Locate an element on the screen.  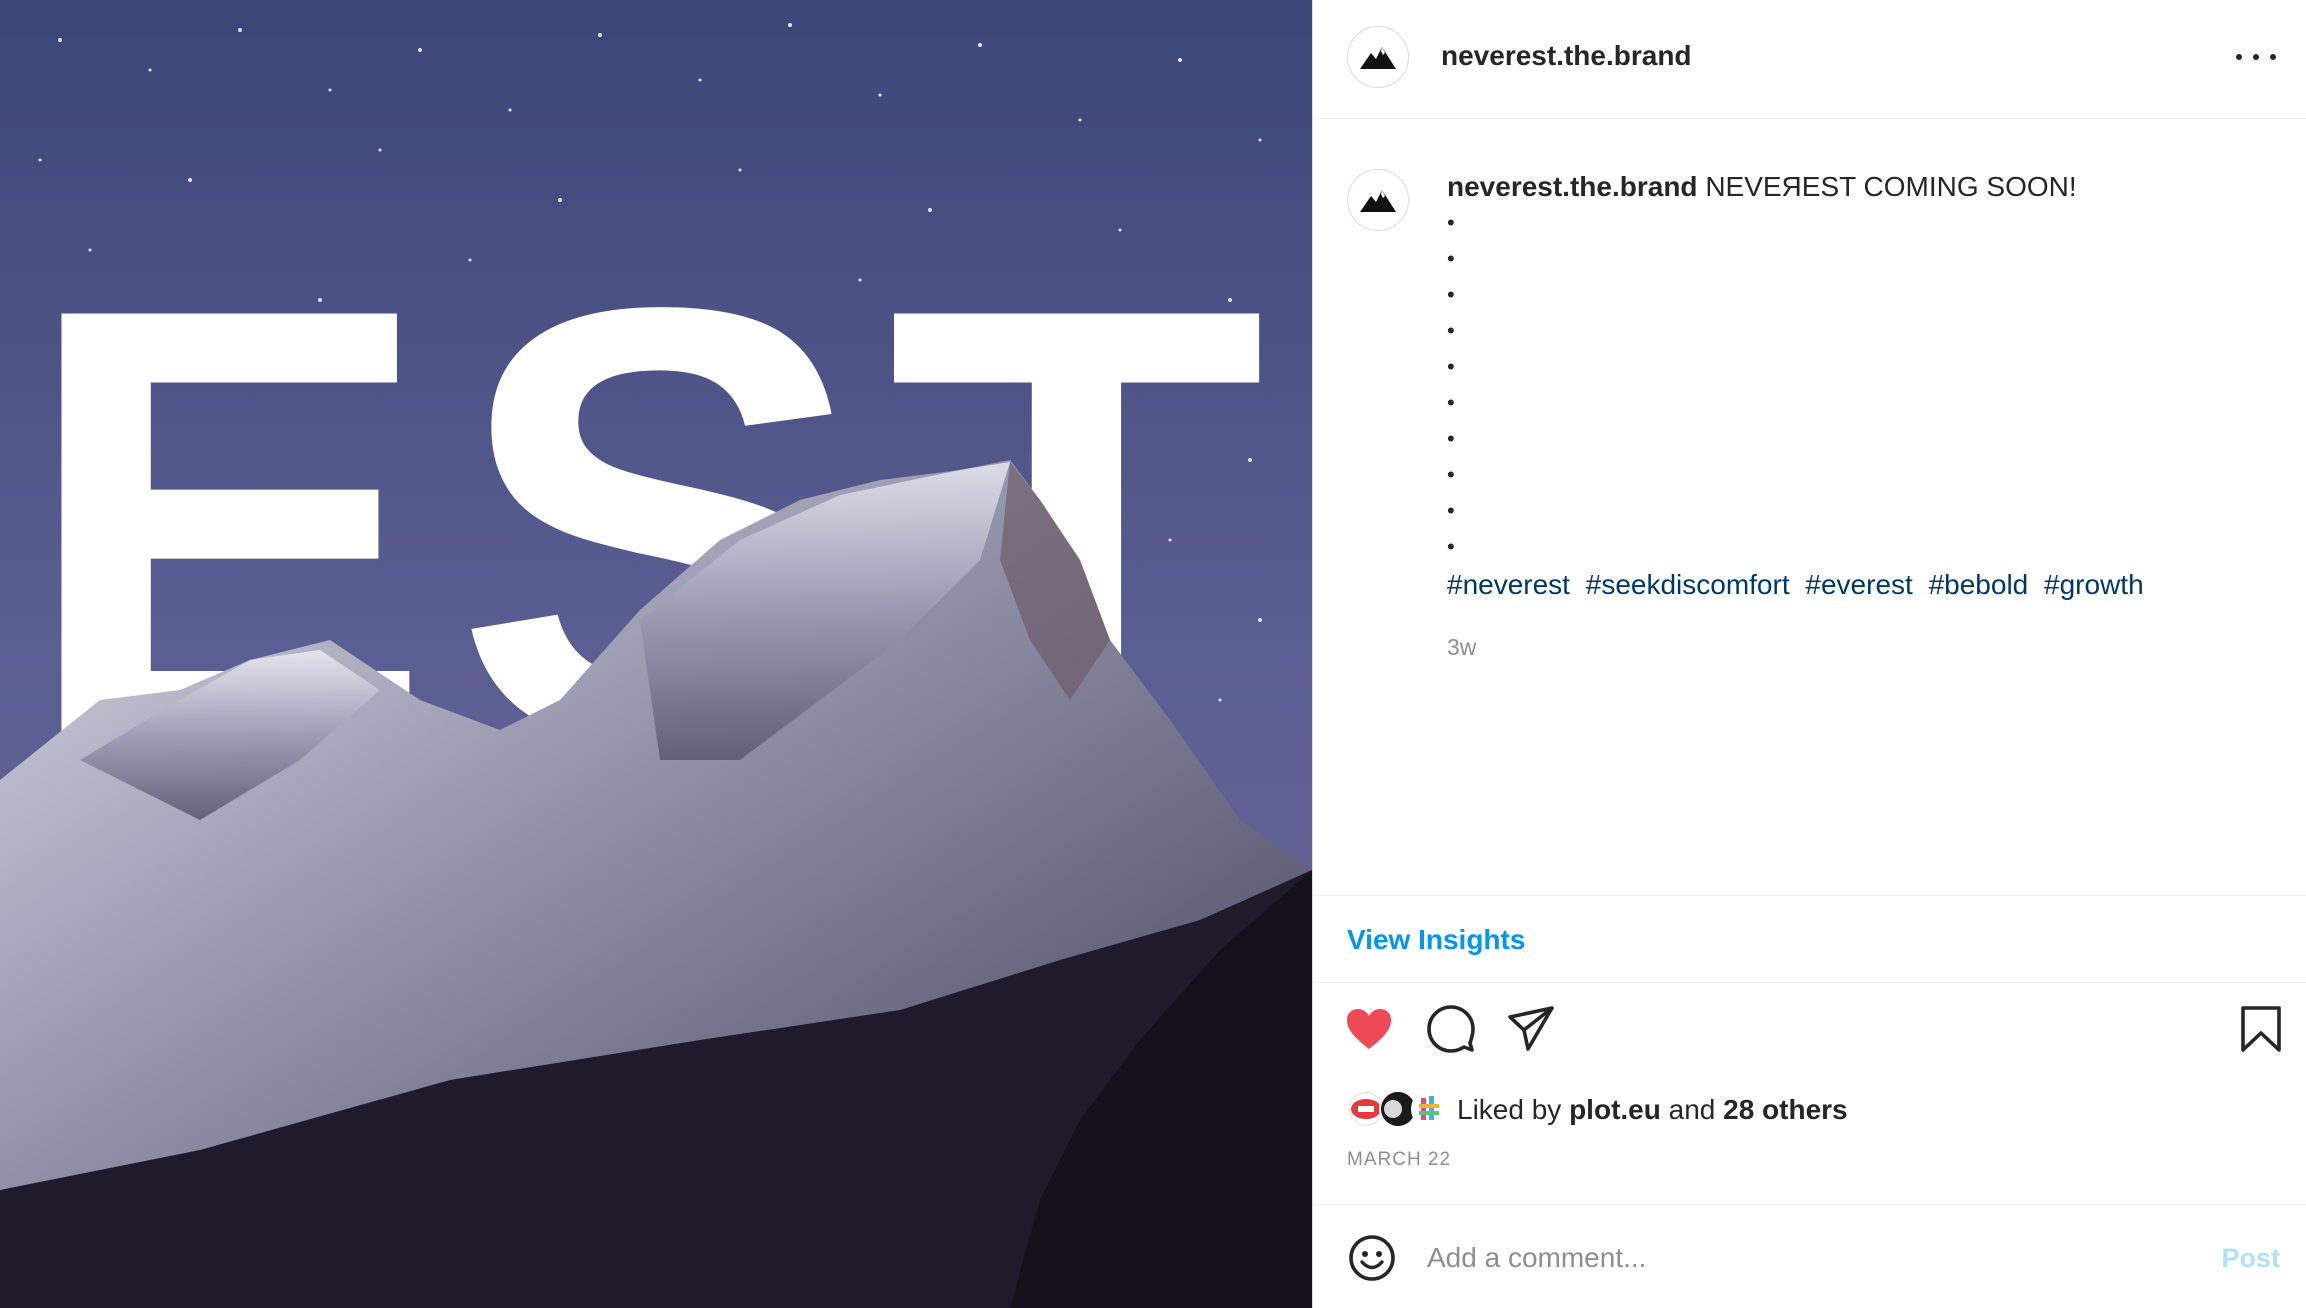
insights-bar: View Insights is located at coordinates (1809, 939).